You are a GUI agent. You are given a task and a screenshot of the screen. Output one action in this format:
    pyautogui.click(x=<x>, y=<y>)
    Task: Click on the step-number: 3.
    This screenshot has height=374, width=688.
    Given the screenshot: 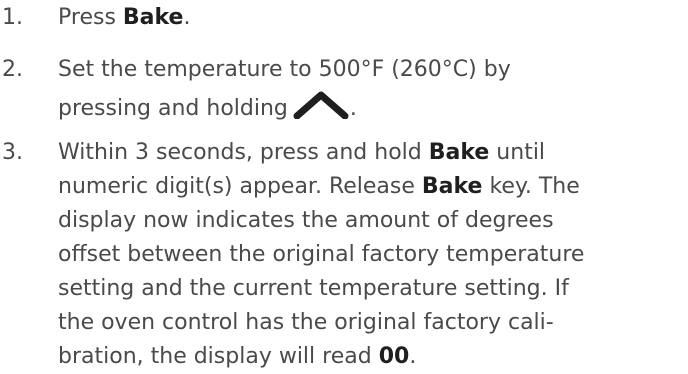 What is the action you would take?
    pyautogui.click(x=12, y=152)
    